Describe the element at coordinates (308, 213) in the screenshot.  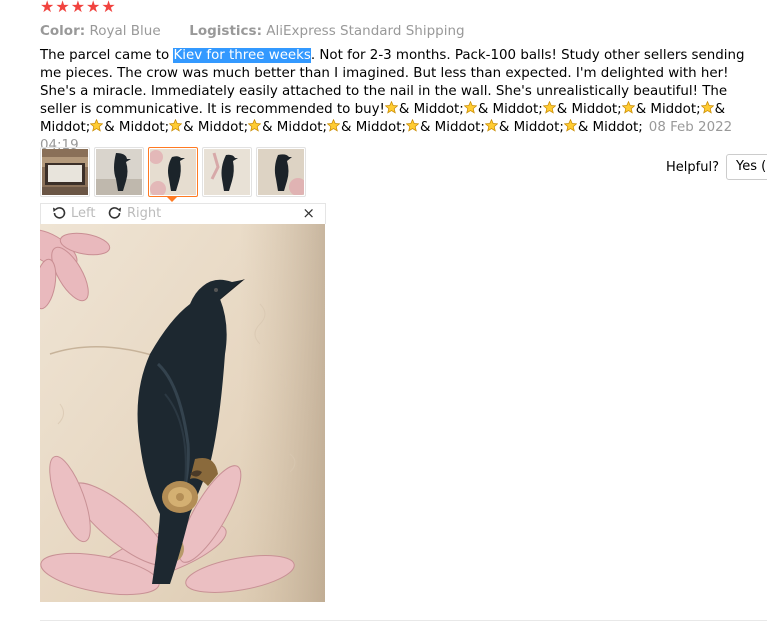
I see `close-viewer-icon: ×` at that location.